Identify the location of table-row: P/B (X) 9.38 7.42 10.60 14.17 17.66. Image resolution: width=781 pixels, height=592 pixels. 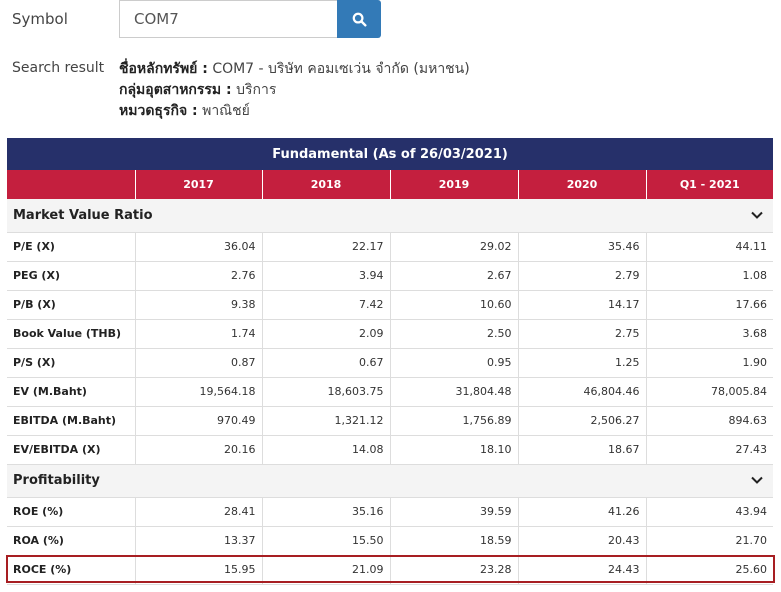
(390, 305).